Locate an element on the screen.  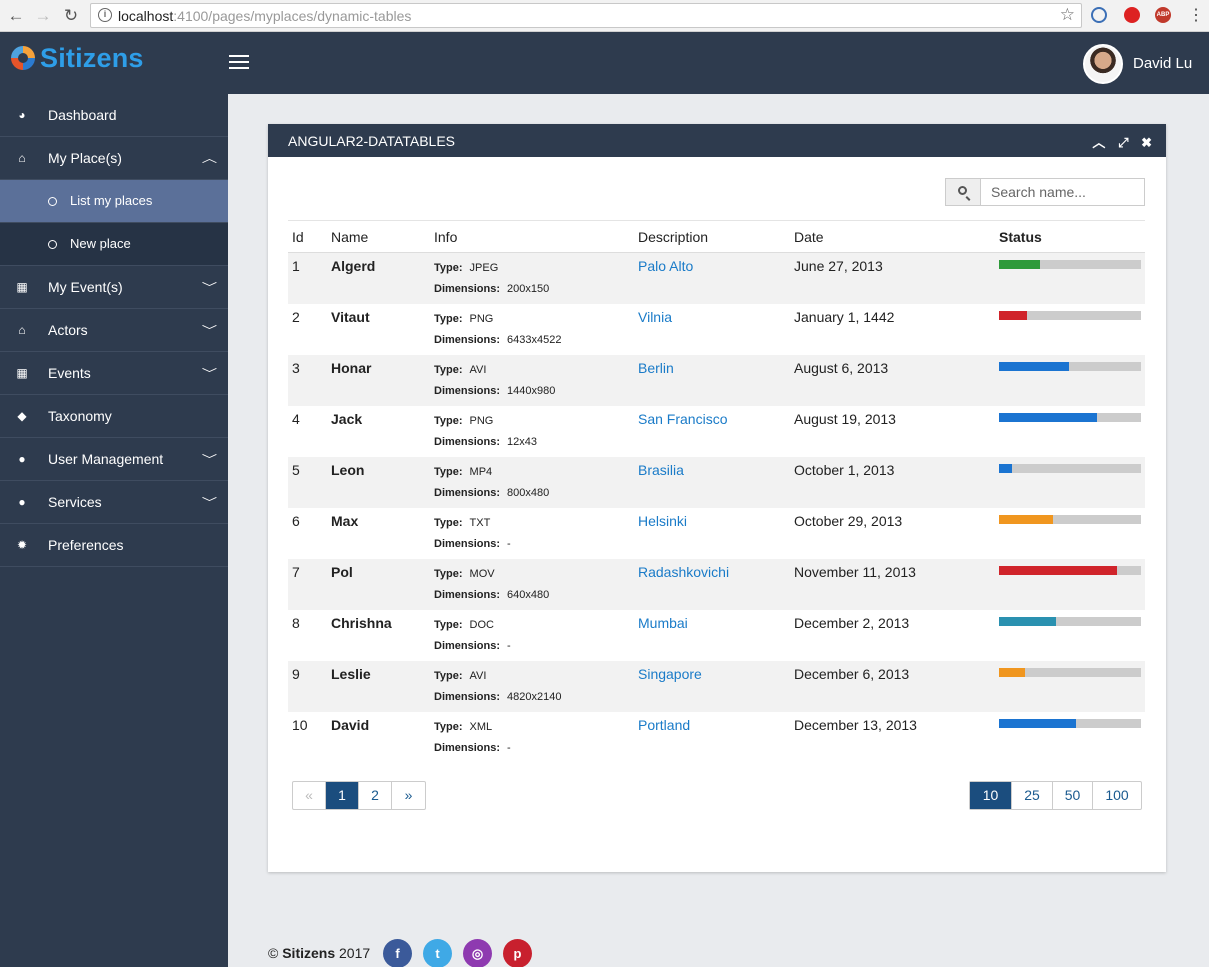
page-size-25: 25 is located at coordinates (1032, 795).